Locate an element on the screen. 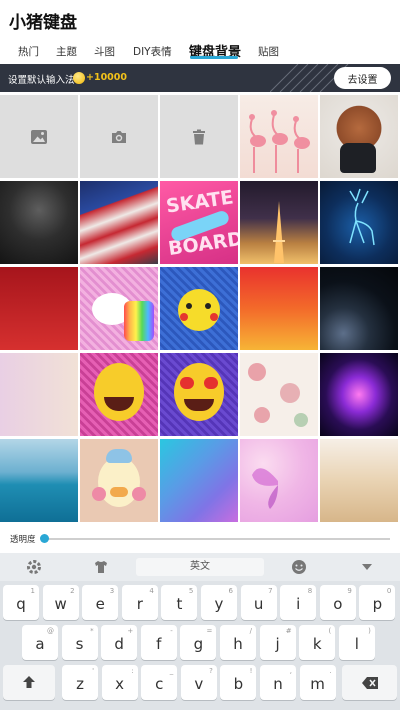 This screenshot has height=710, width=400. choose-from-gallery-tile is located at coordinates (39, 136).